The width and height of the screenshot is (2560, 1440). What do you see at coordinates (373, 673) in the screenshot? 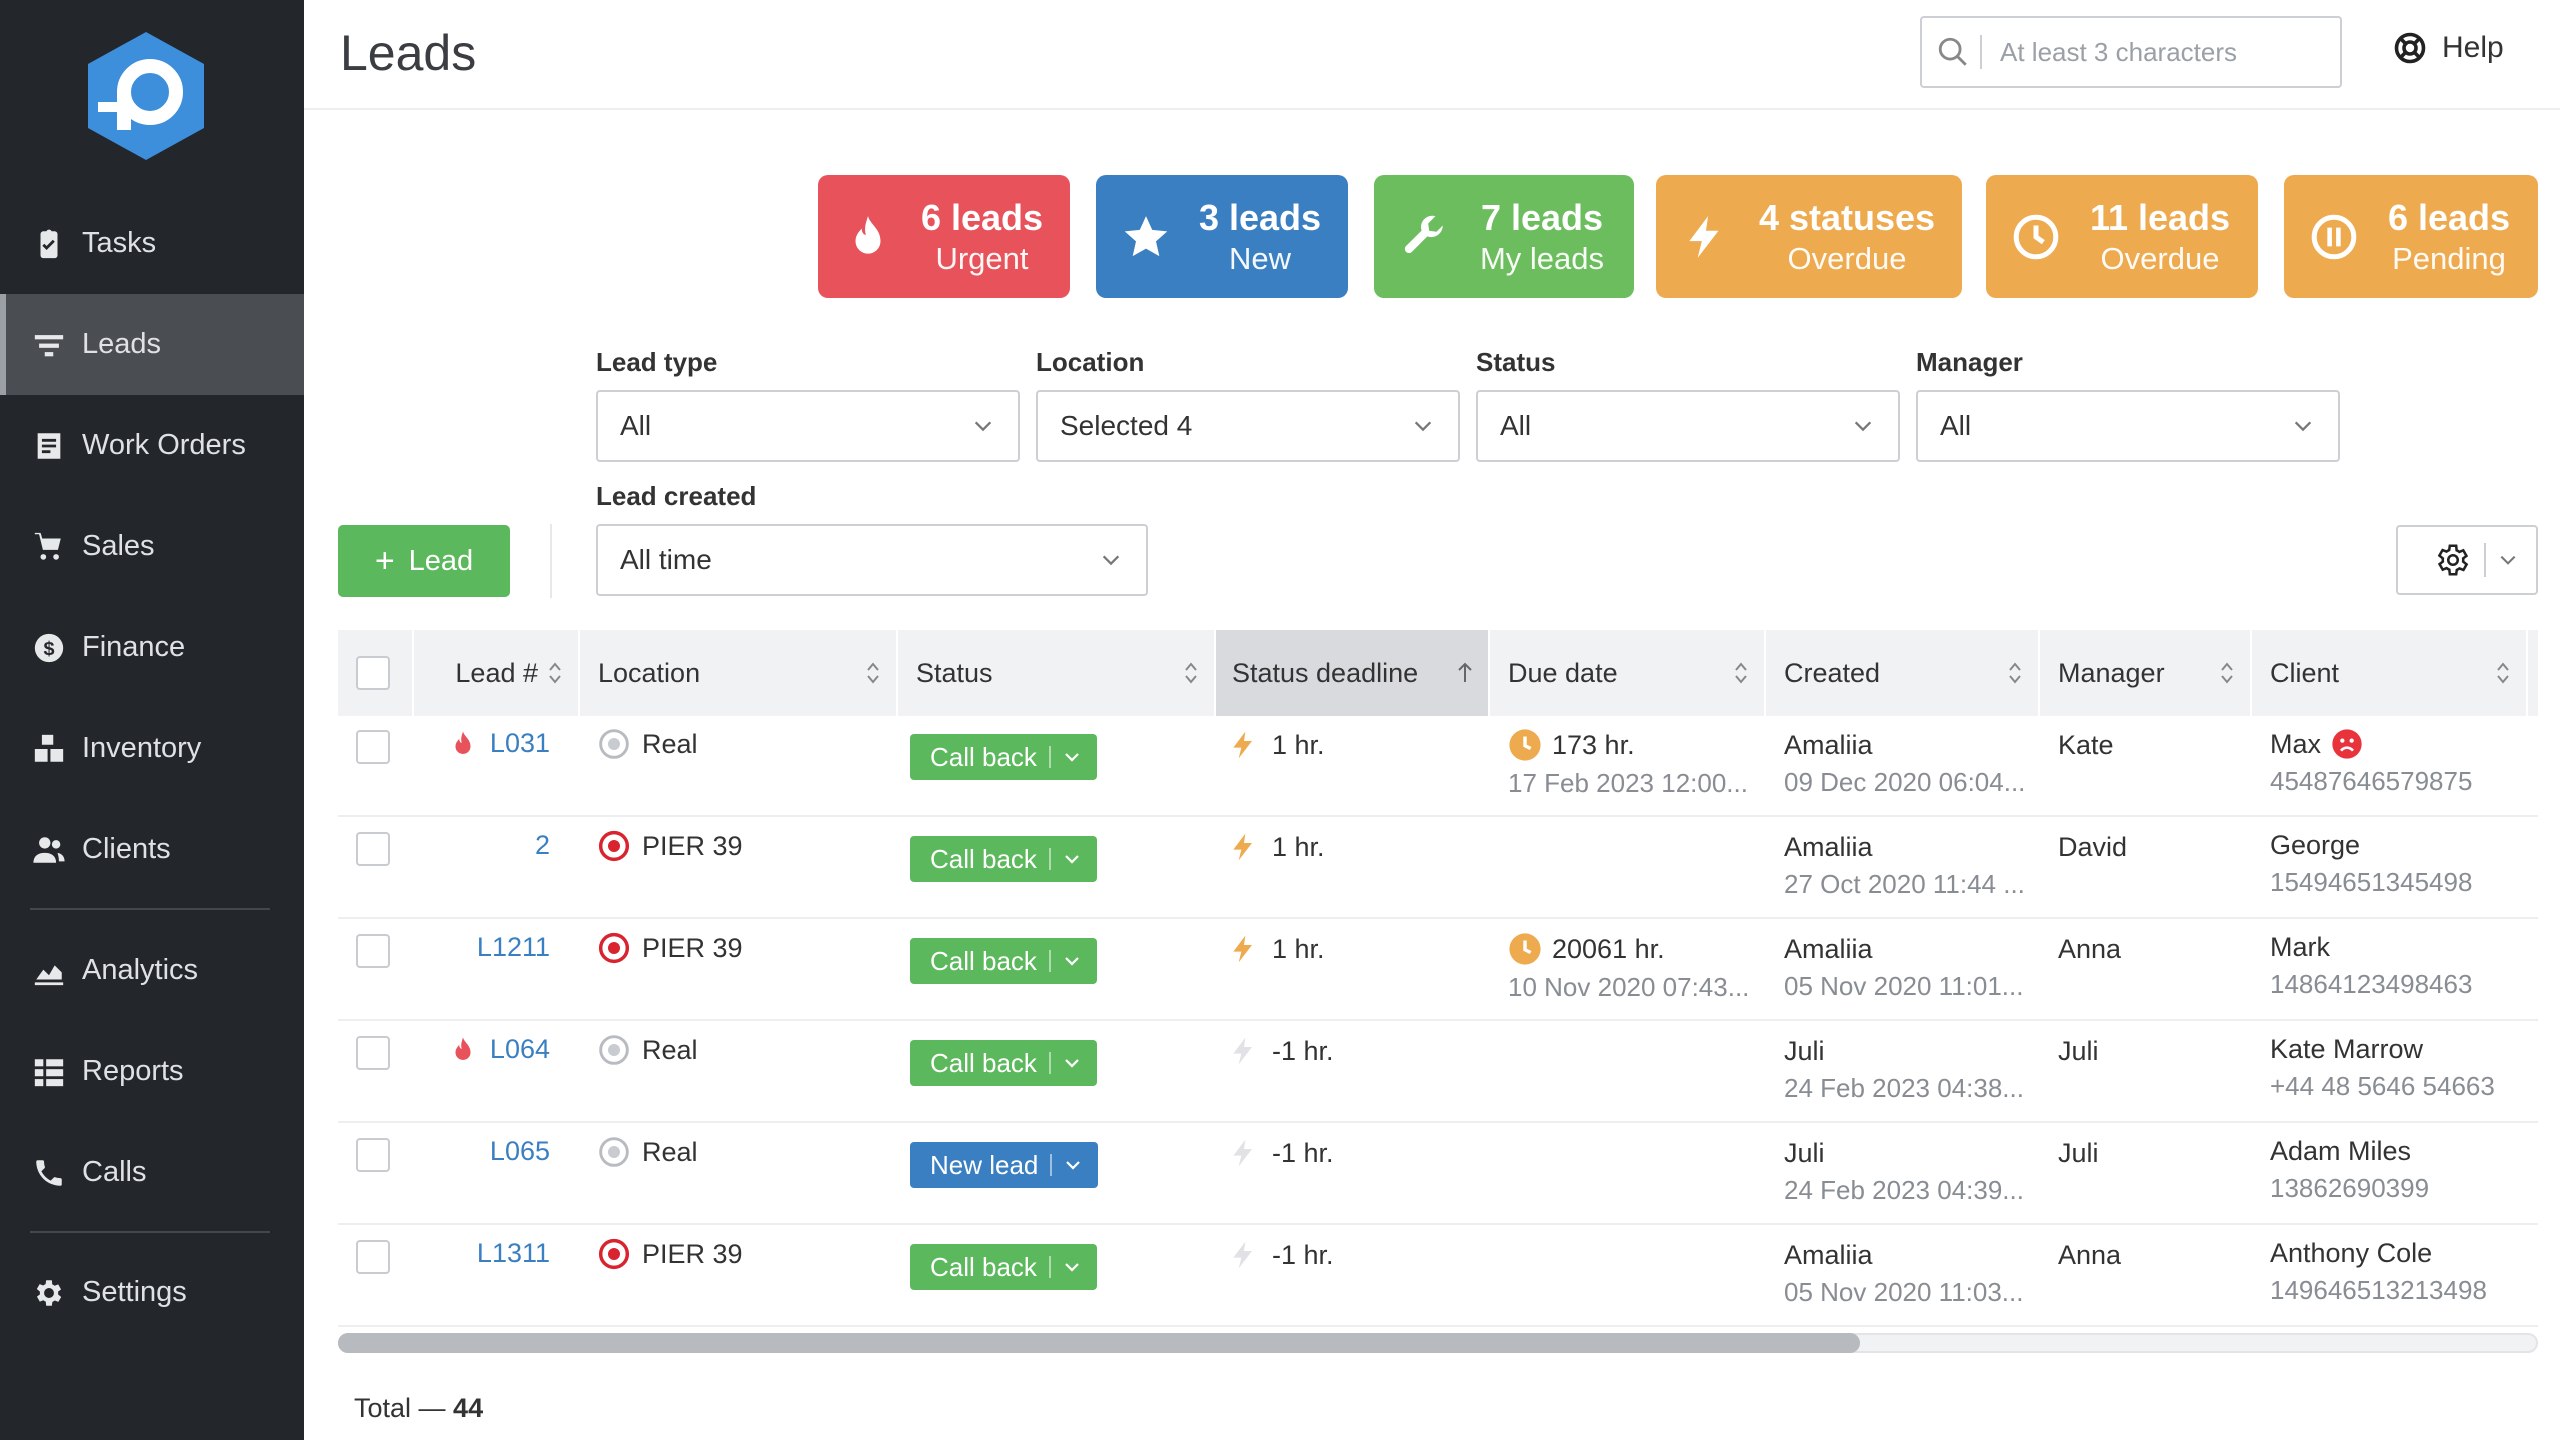
I see `select-all-checkbox` at bounding box center [373, 673].